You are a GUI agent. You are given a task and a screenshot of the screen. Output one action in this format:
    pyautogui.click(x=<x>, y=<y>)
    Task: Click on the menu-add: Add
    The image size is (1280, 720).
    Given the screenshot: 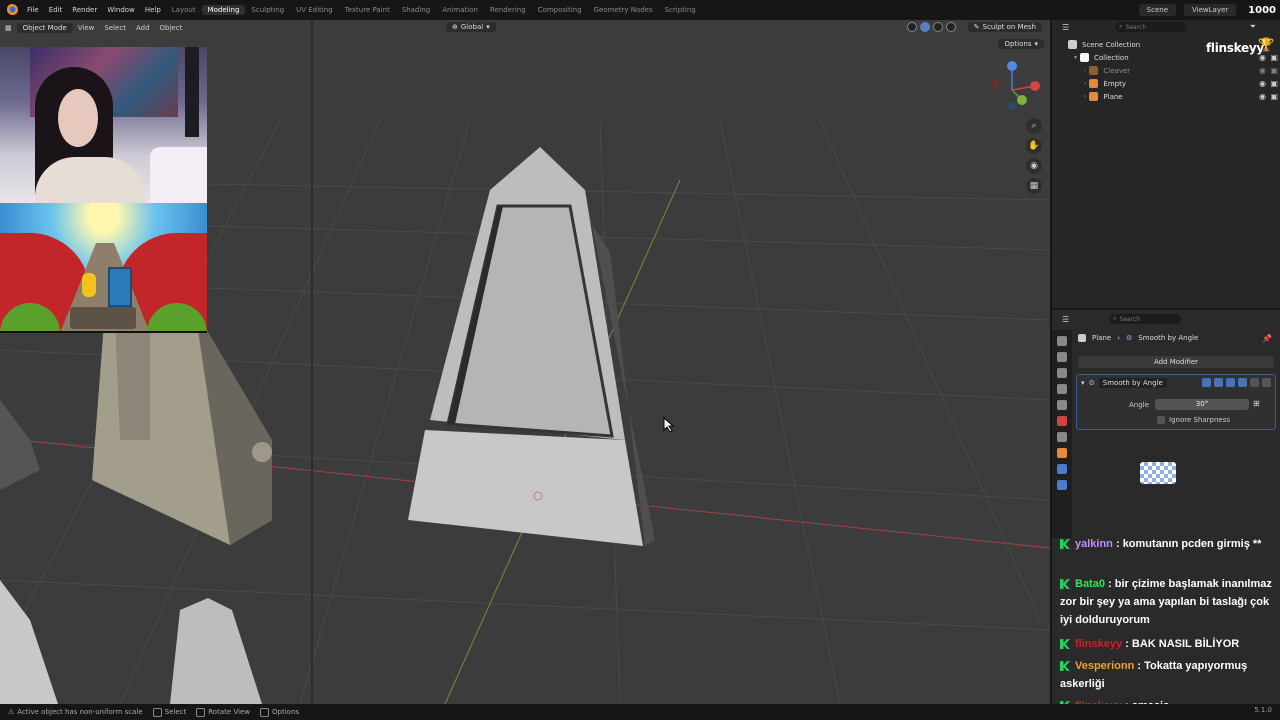 What is the action you would take?
    pyautogui.click(x=143, y=28)
    